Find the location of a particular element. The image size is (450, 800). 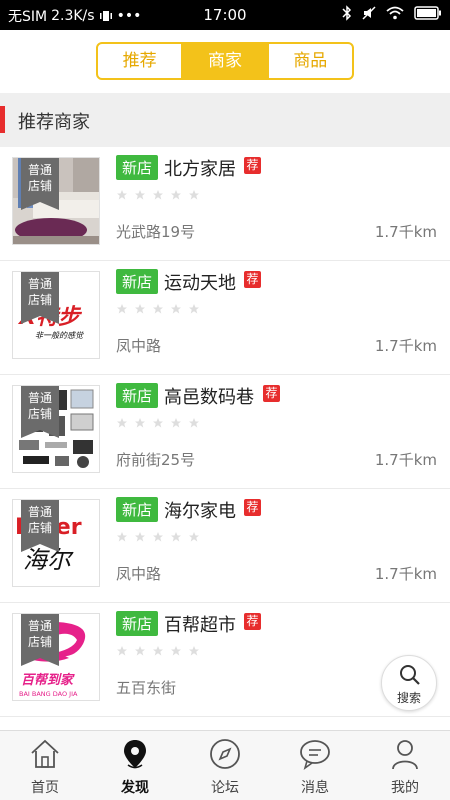

shop-thumbnail: X特步 非一般的感觉 普通店铺 is located at coordinates (56, 315).